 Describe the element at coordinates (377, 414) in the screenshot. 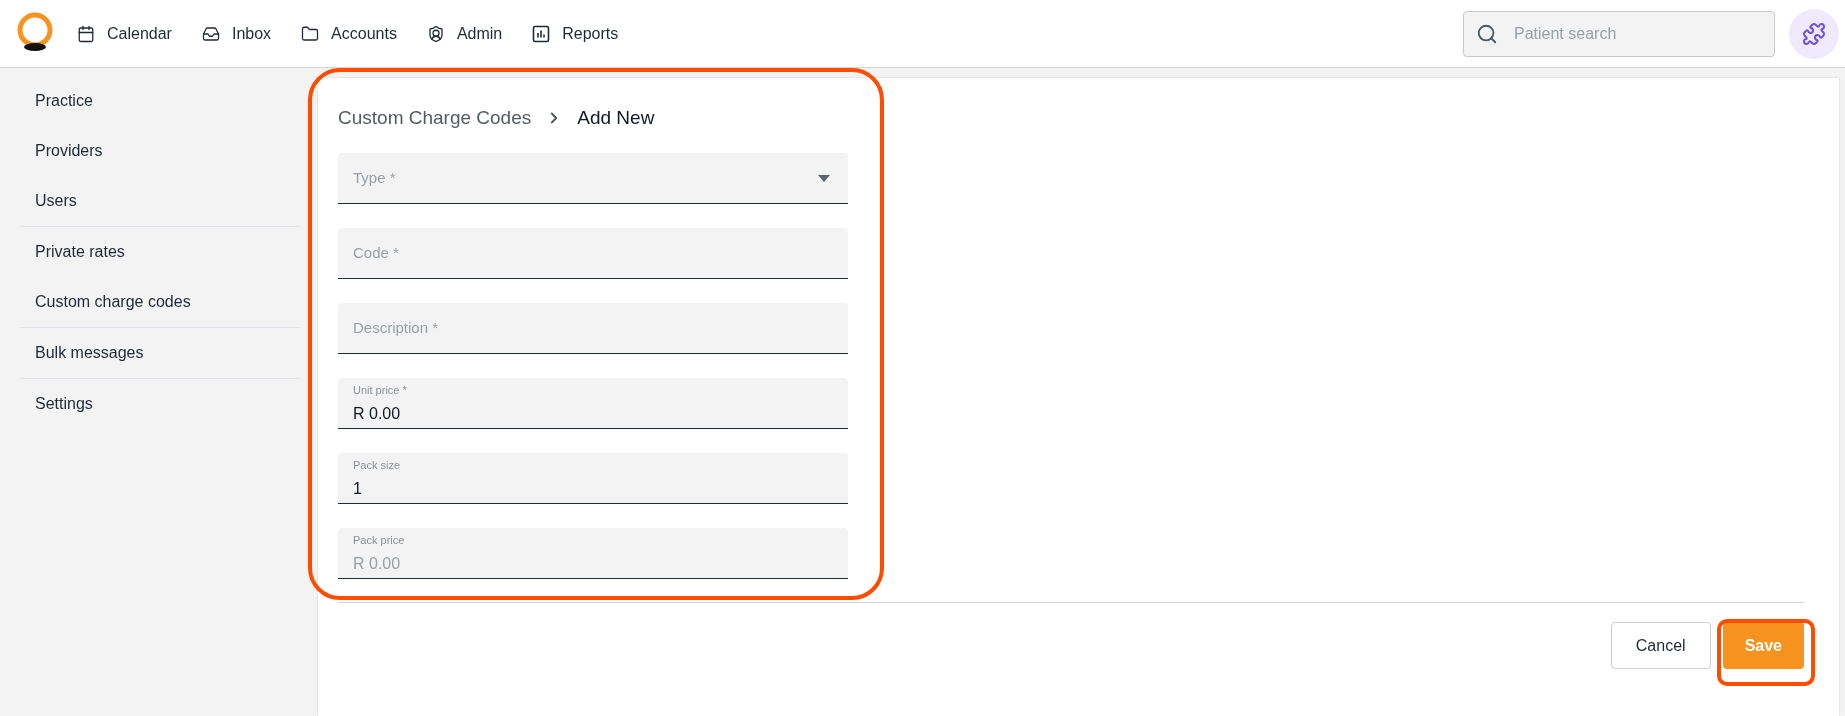

I see `field-value: R 0.00` at that location.